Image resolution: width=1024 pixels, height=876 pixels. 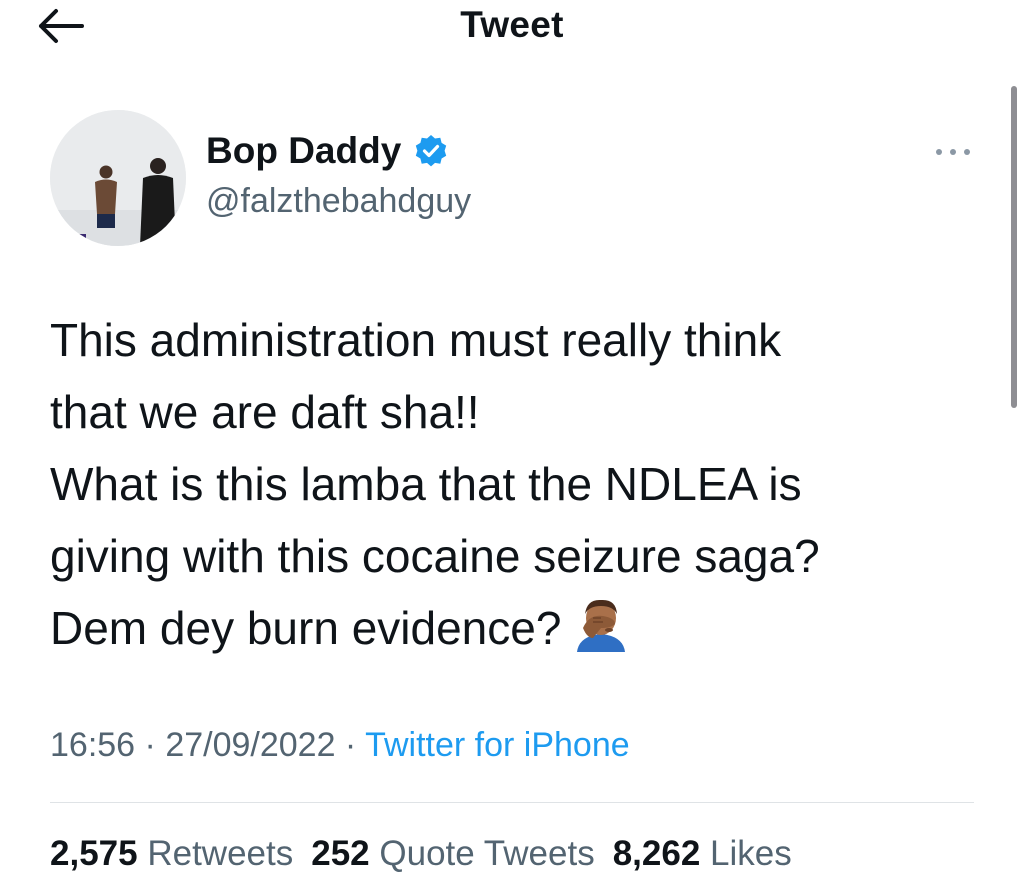 What do you see at coordinates (220, 853) in the screenshot?
I see `retweets-label: Retweets` at bounding box center [220, 853].